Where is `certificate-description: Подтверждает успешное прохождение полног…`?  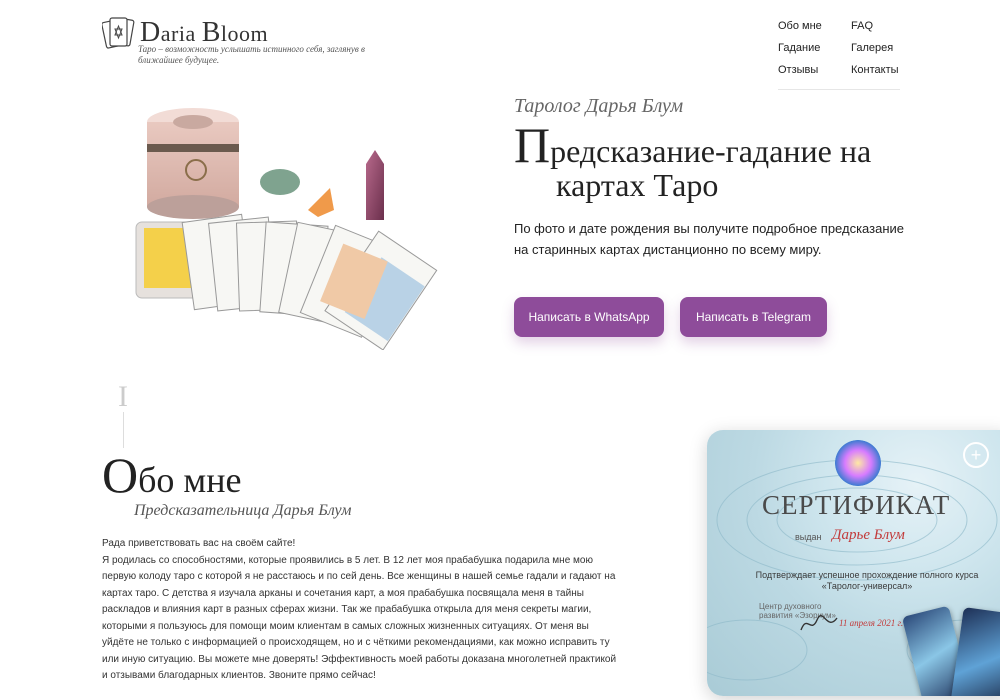 certificate-description: Подтверждает успешное прохождение полног… is located at coordinates (867, 580).